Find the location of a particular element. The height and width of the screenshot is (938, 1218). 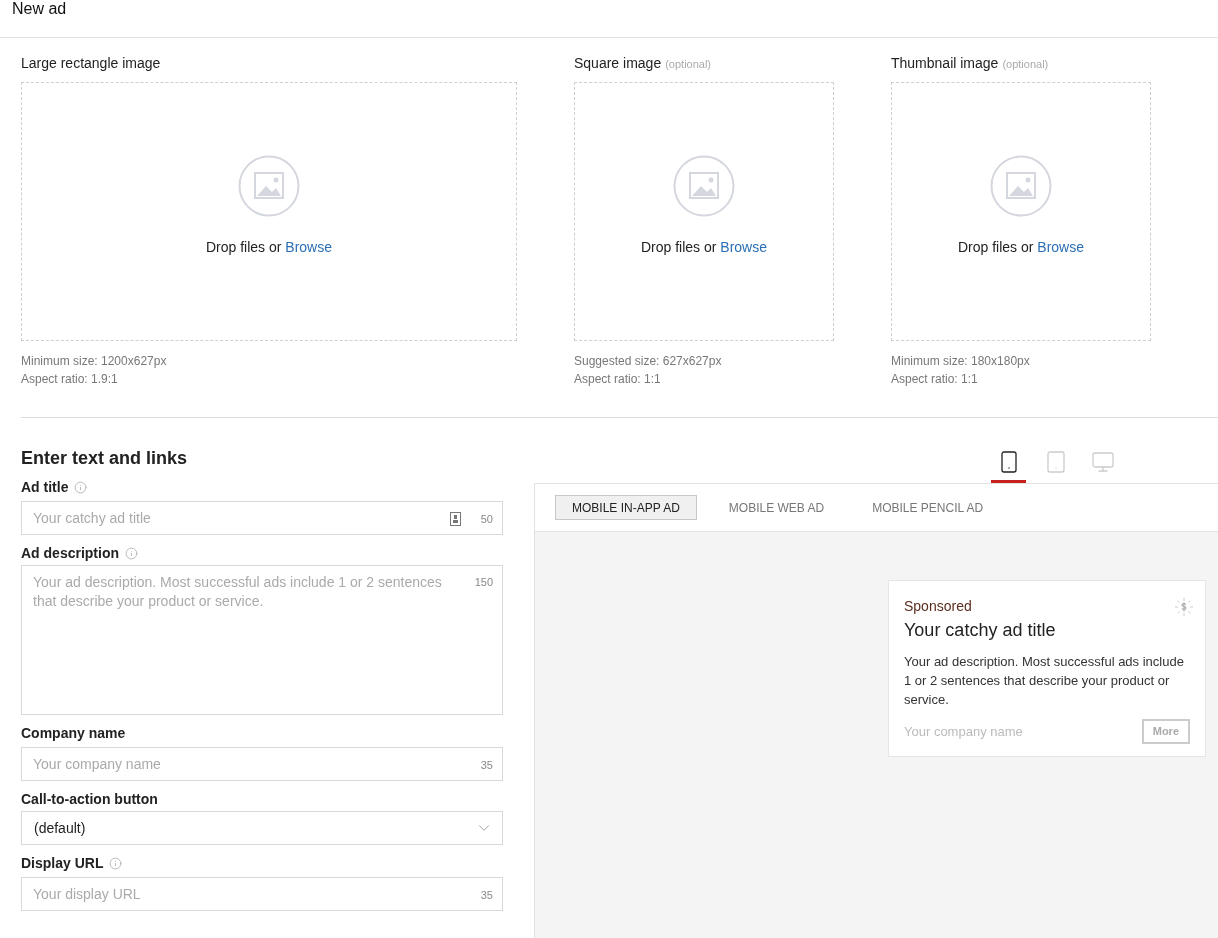

field-label: Company name is located at coordinates (73, 733).